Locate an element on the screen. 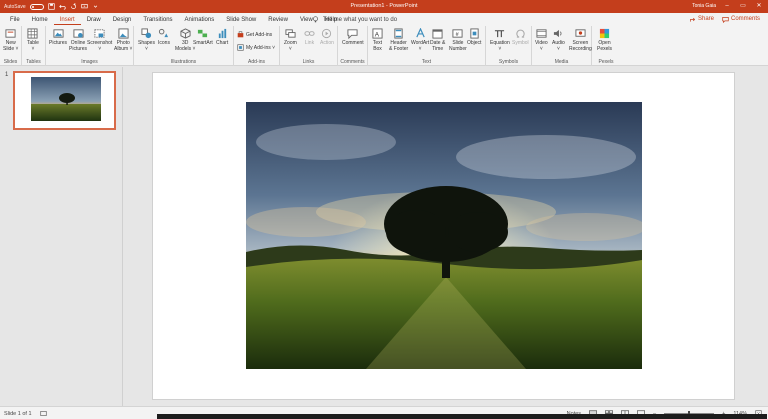 This screenshot has width=768, height=419. group-label: Comments is located at coordinates (352, 62).